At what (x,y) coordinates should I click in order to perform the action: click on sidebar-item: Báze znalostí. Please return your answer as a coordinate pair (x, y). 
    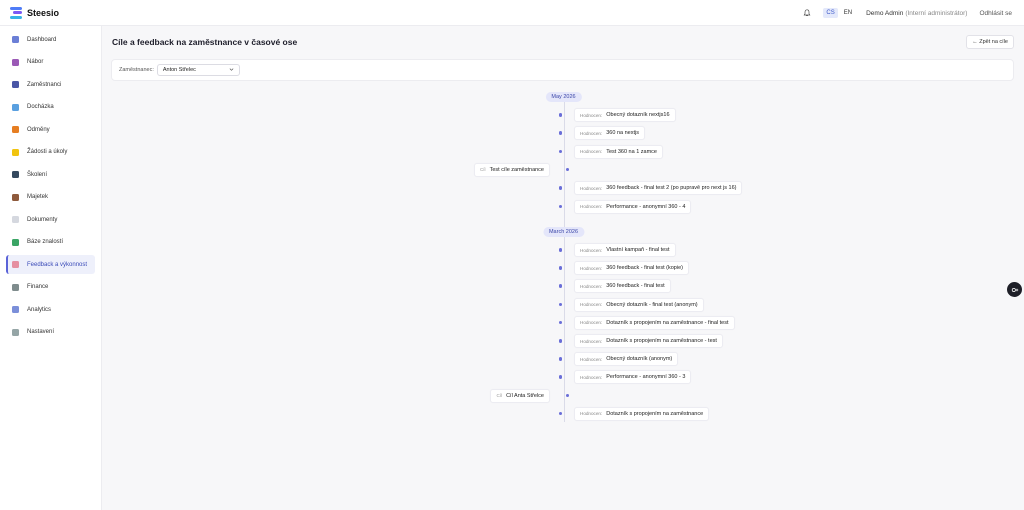
    Looking at the image, I should click on (50, 242).